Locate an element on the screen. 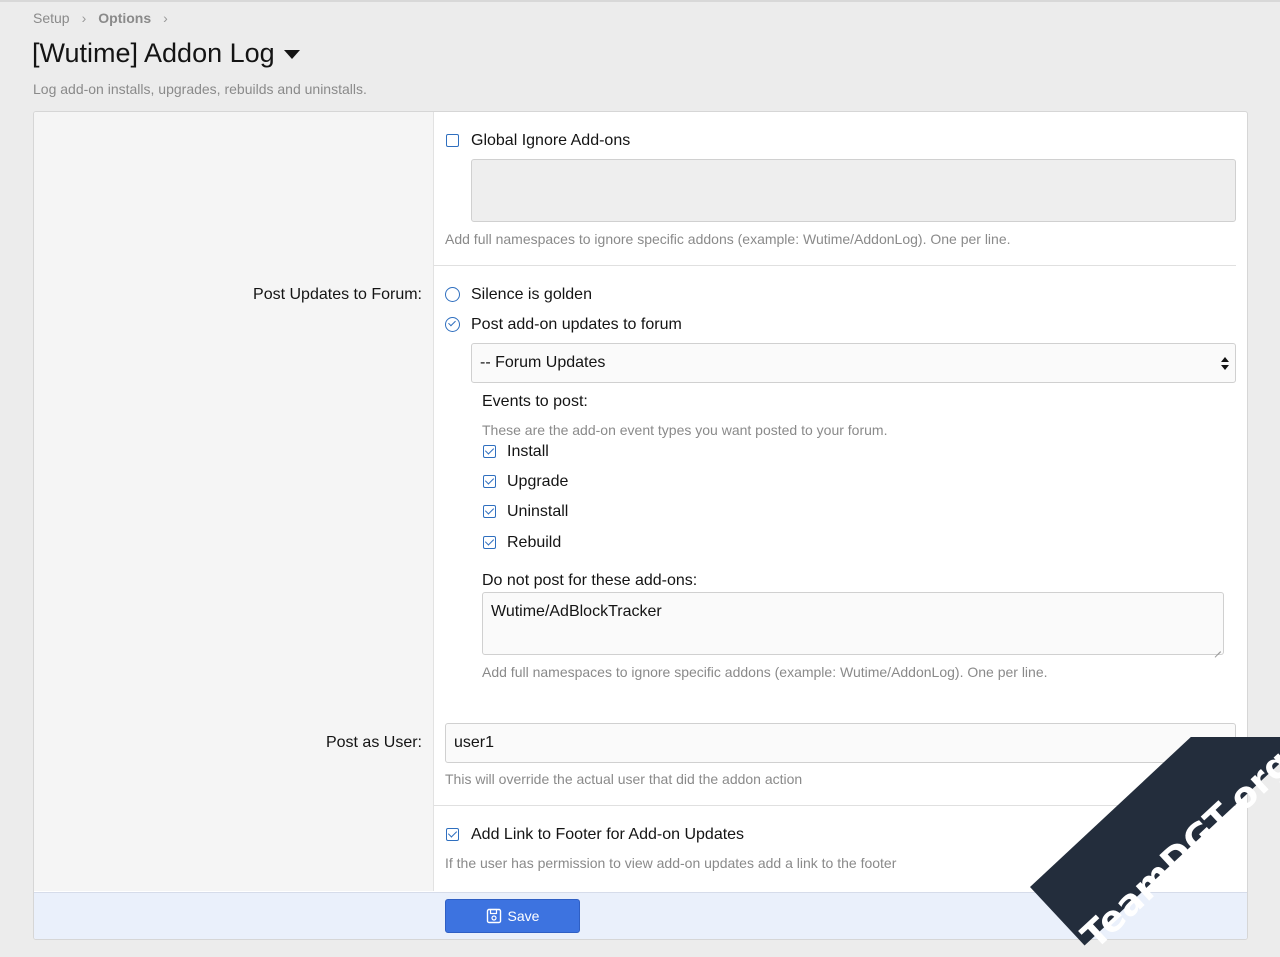 Image resolution: width=1280 pixels, height=957 pixels. event-upgrade-label: Upgrade is located at coordinates (537, 482).